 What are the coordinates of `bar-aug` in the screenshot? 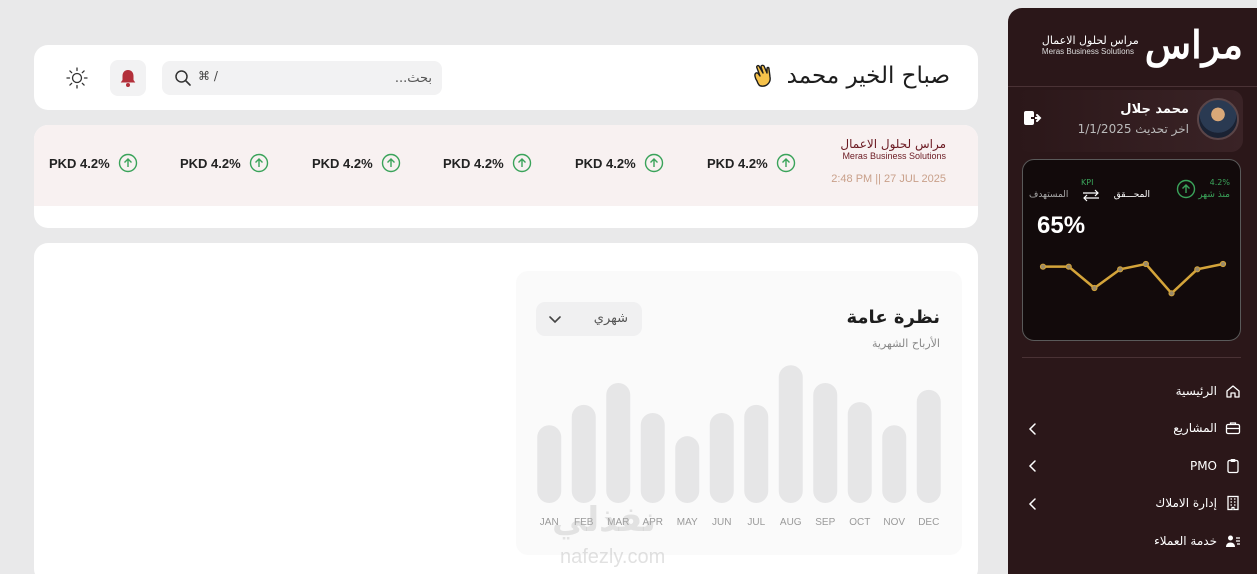 It's located at (790, 434).